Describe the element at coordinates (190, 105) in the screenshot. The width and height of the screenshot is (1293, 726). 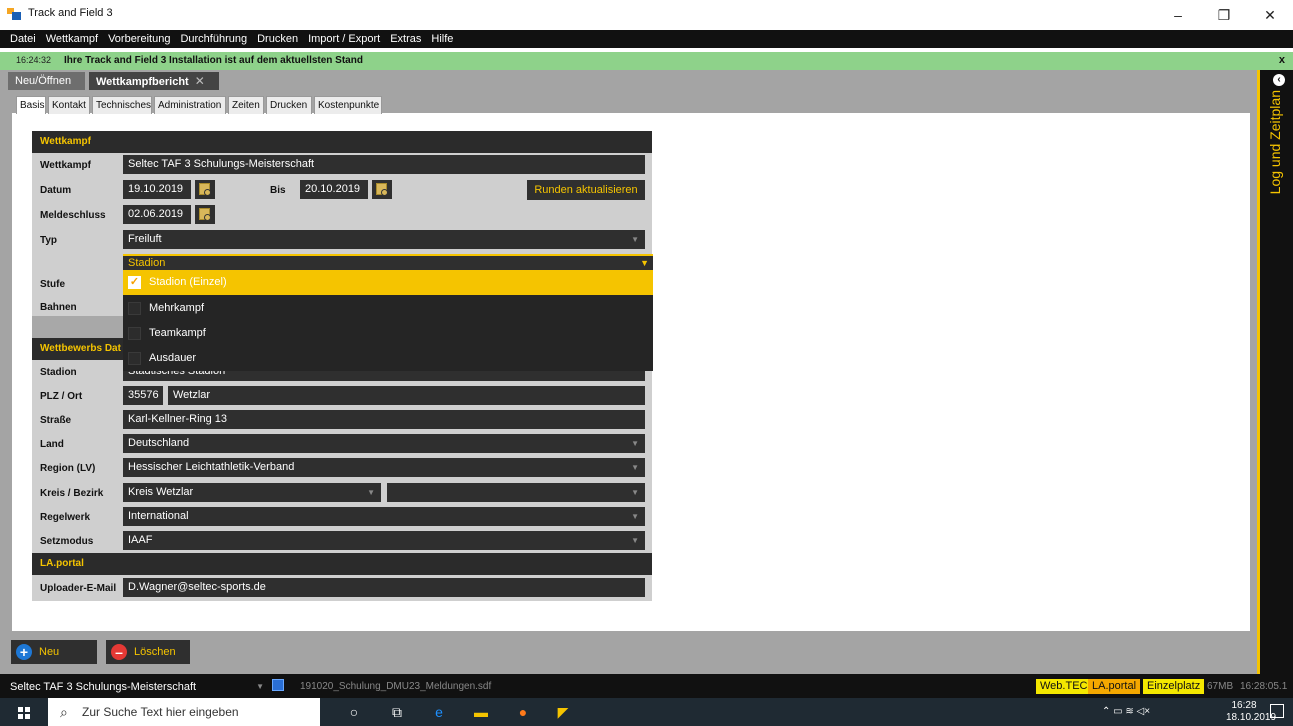
I see `tab-administration: Administration` at that location.